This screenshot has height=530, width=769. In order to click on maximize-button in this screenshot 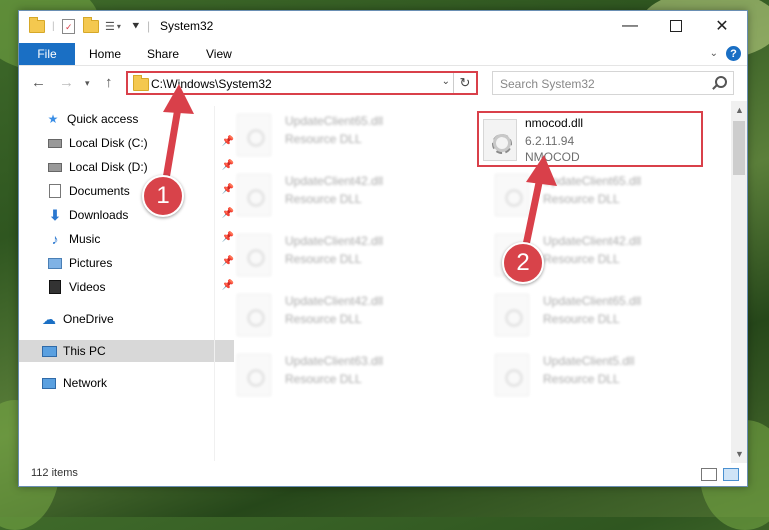, I will do `click(676, 26)`.